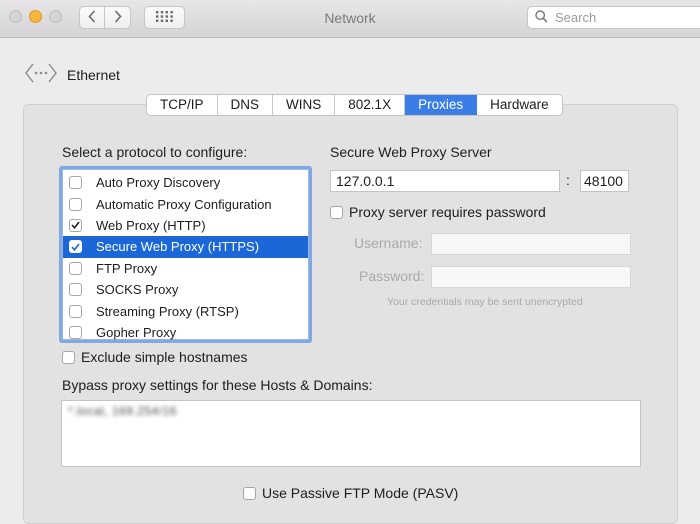 The image size is (700, 524). Describe the element at coordinates (360, 493) in the screenshot. I see `passive-ftp-label: Use Passive FTP Mode (PASV)` at that location.